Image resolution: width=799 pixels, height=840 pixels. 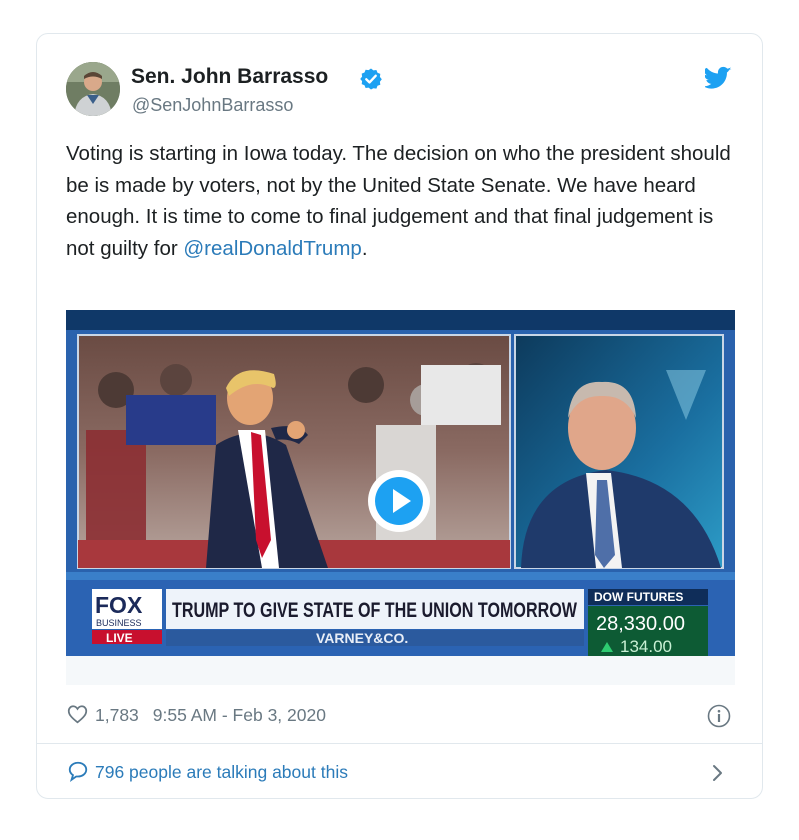 I want to click on talking-count: 796 people are talking about this, so click(x=221, y=772).